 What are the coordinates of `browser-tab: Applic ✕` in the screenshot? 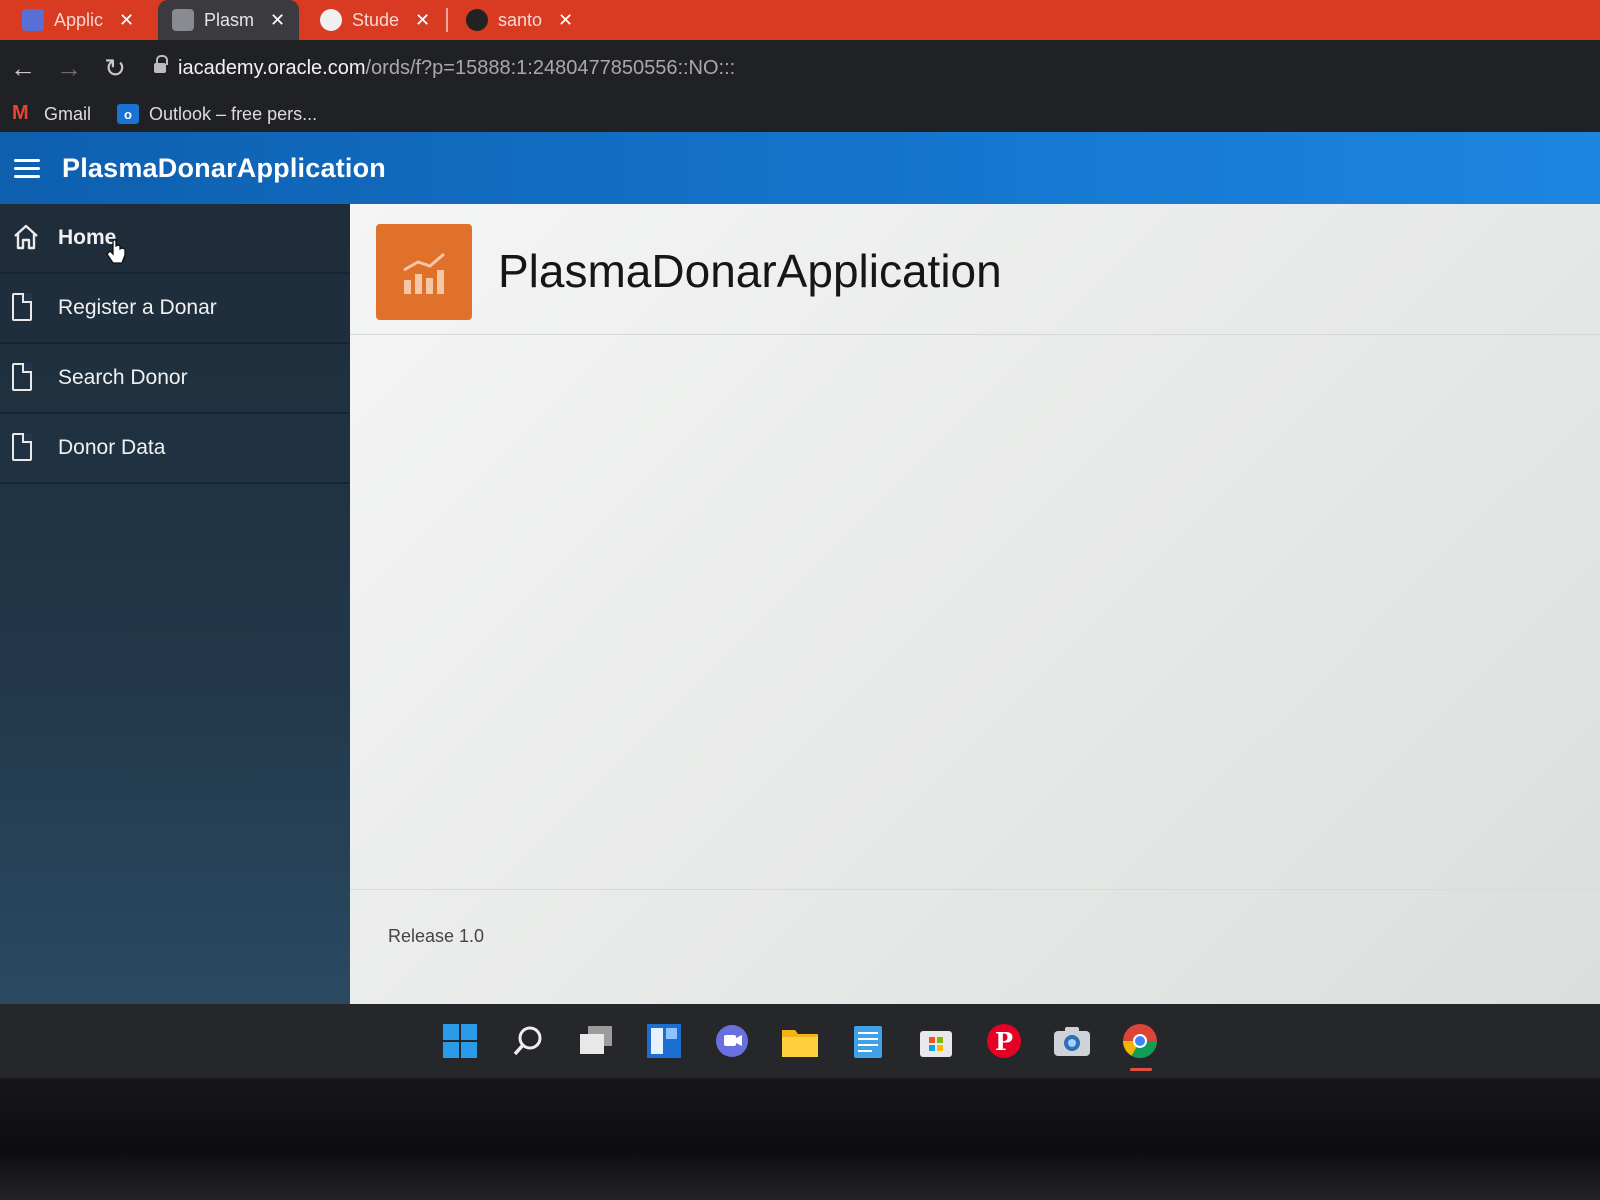 It's located at (78, 20).